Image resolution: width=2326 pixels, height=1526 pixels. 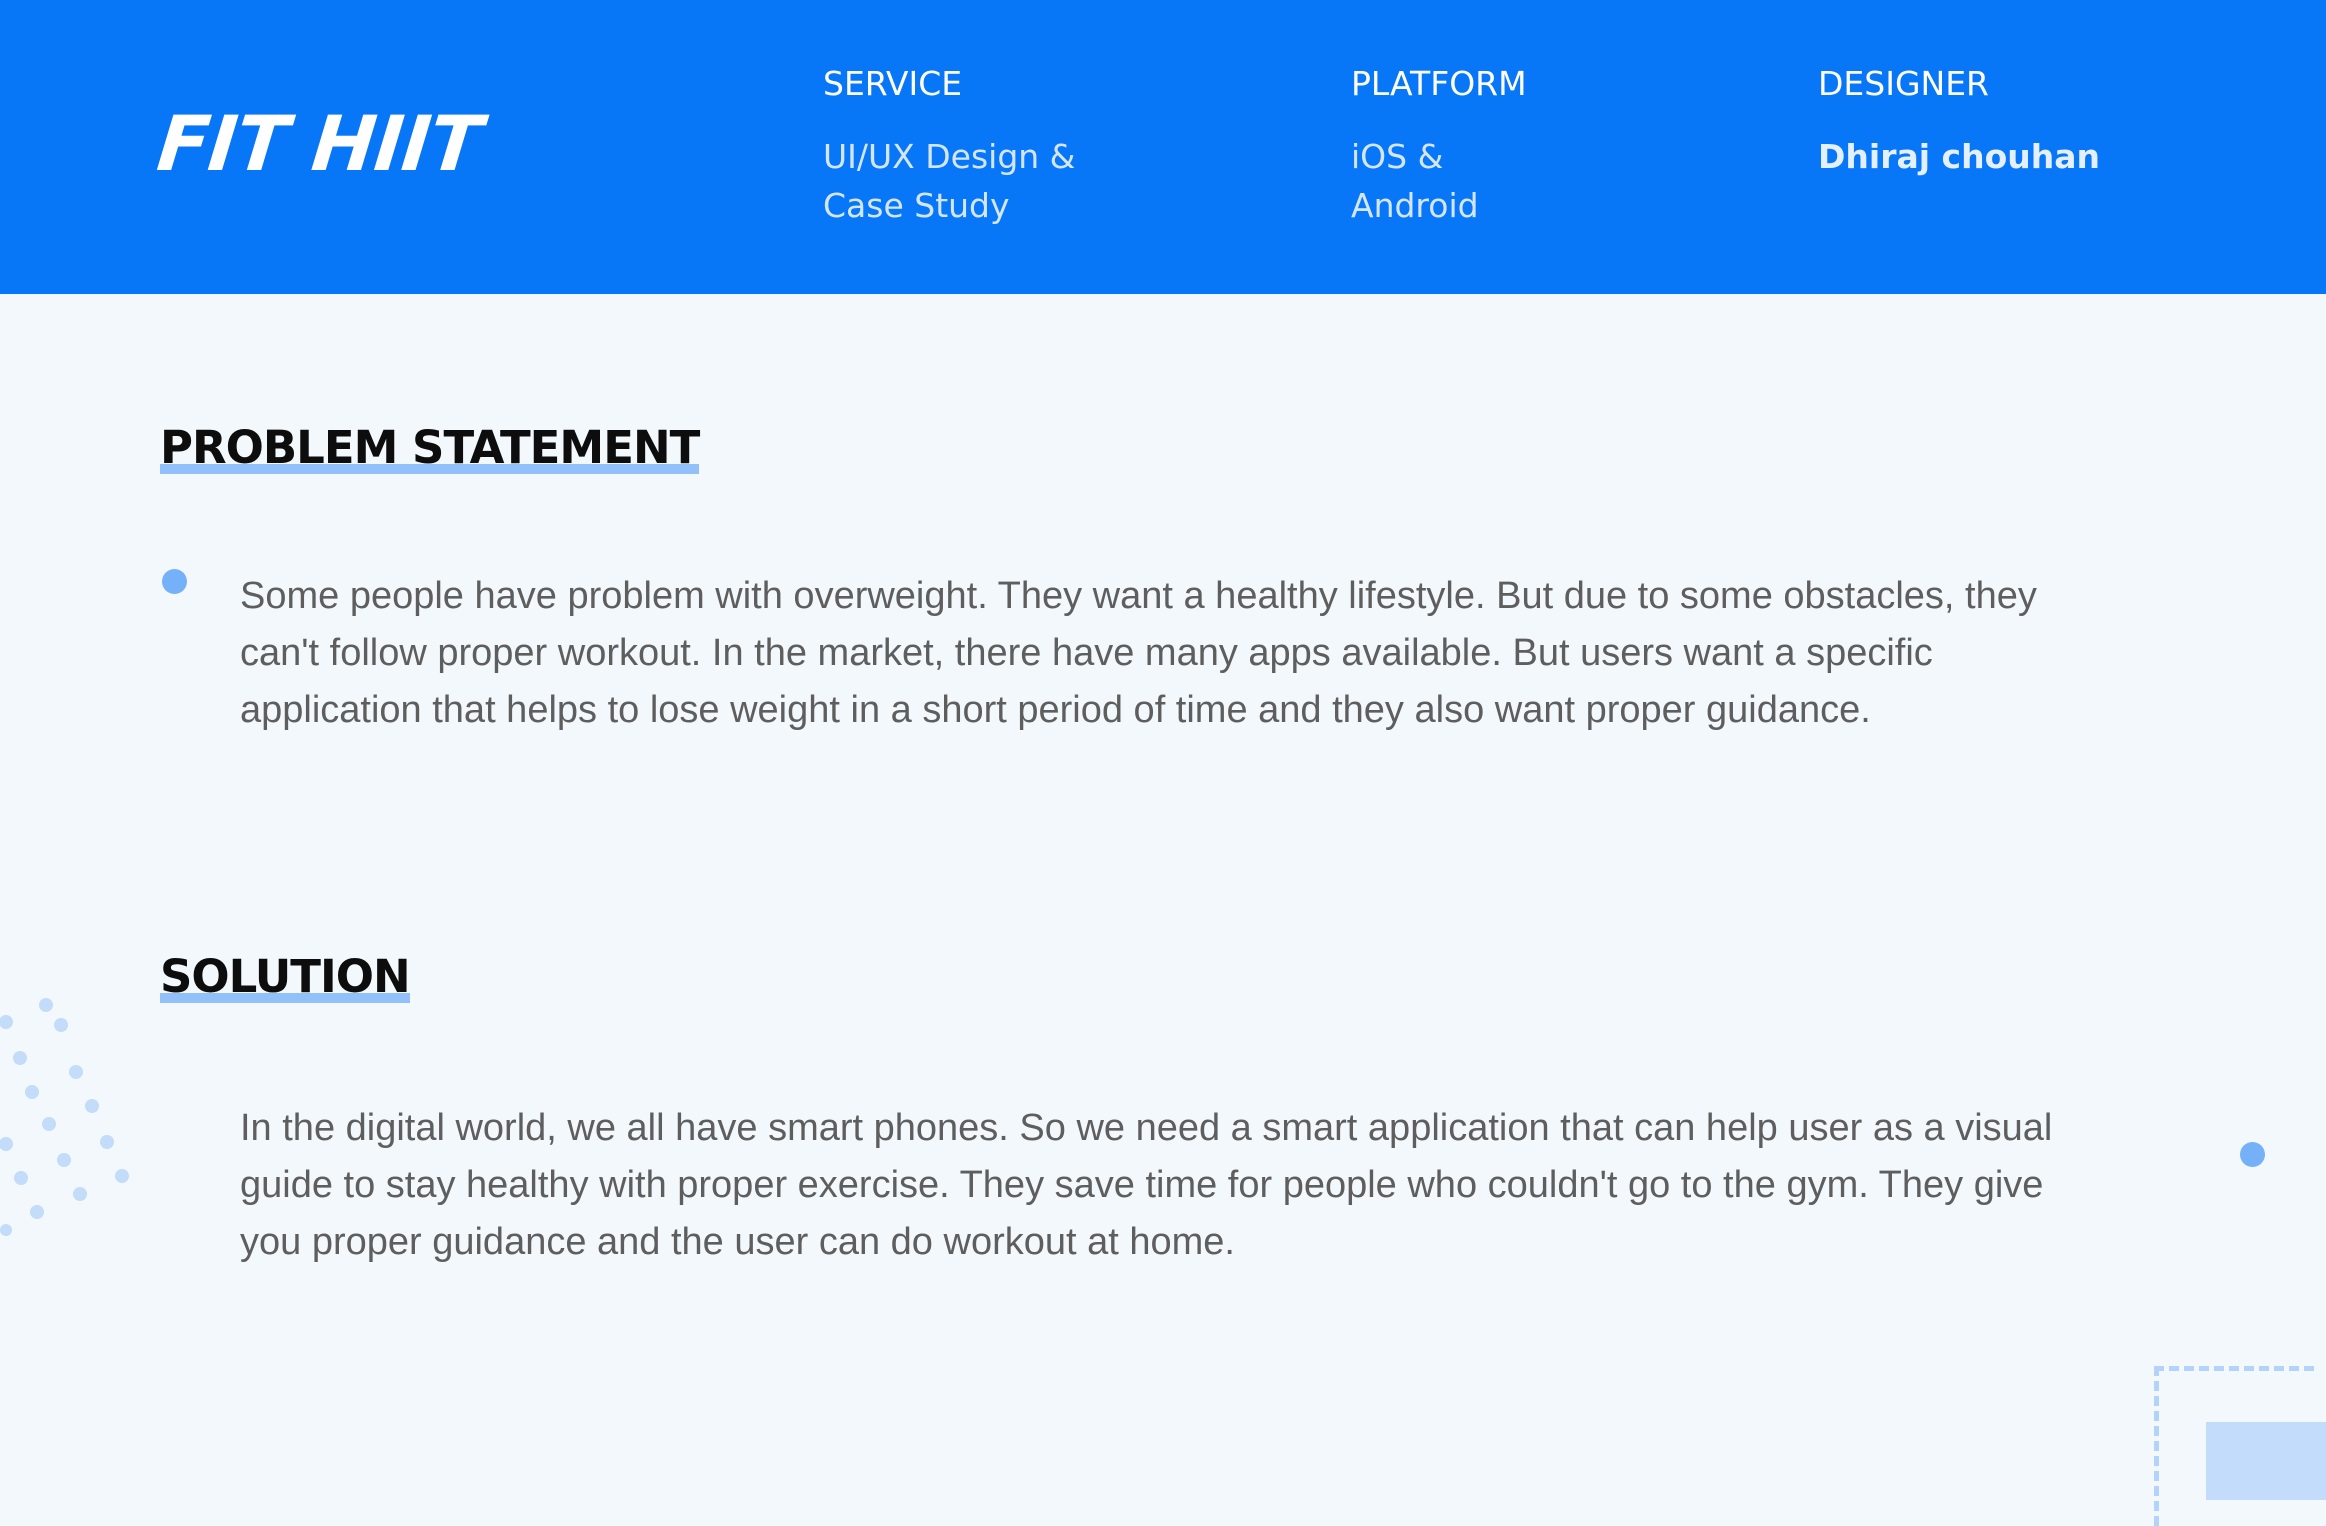 I want to click on service-label: SERVICE, so click(x=893, y=83).